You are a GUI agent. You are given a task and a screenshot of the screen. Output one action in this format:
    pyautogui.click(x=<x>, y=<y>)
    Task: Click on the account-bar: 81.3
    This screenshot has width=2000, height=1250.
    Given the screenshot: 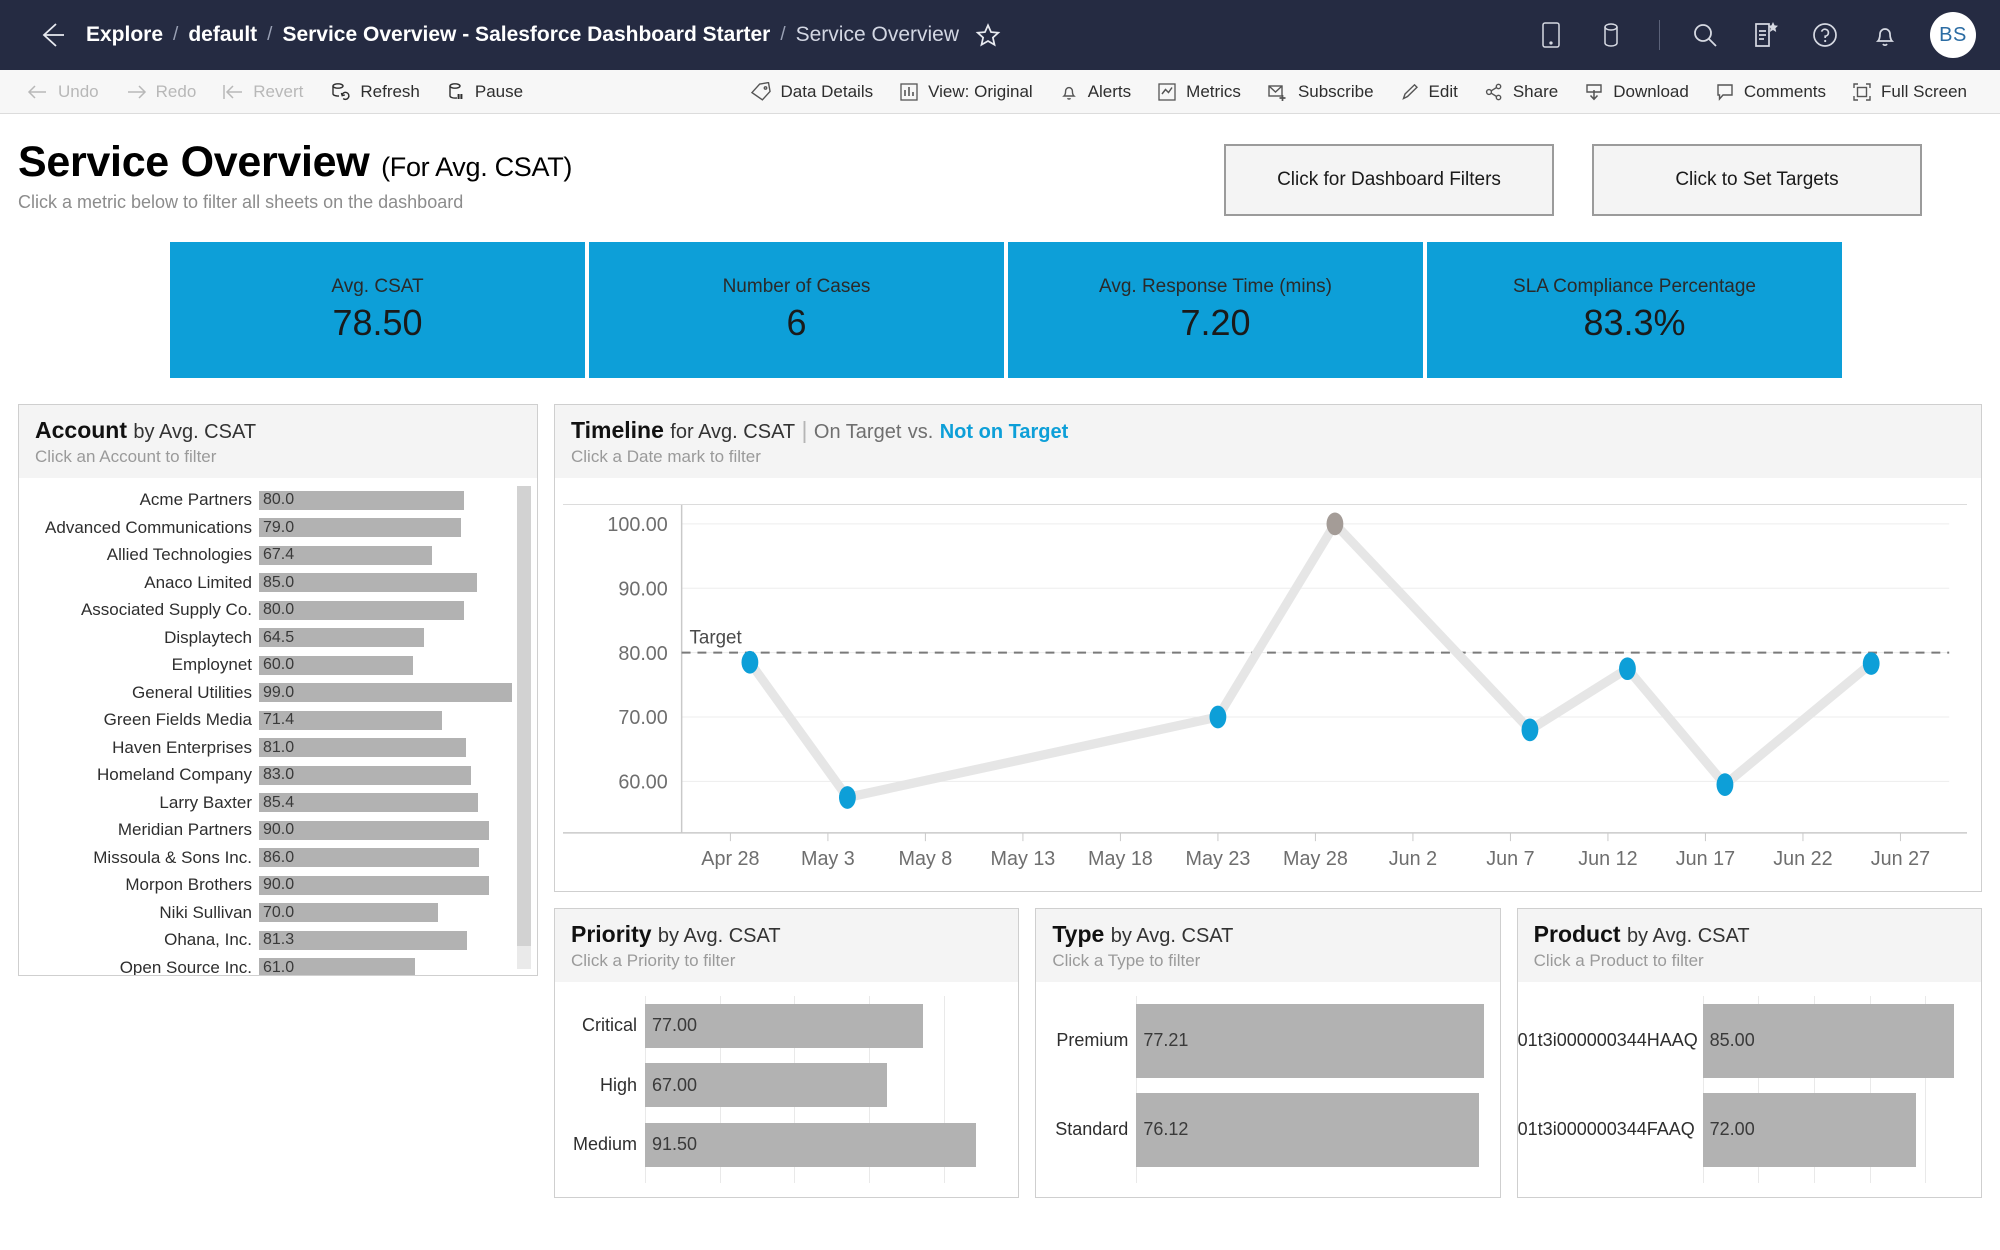 What is the action you would take?
    pyautogui.click(x=363, y=940)
    